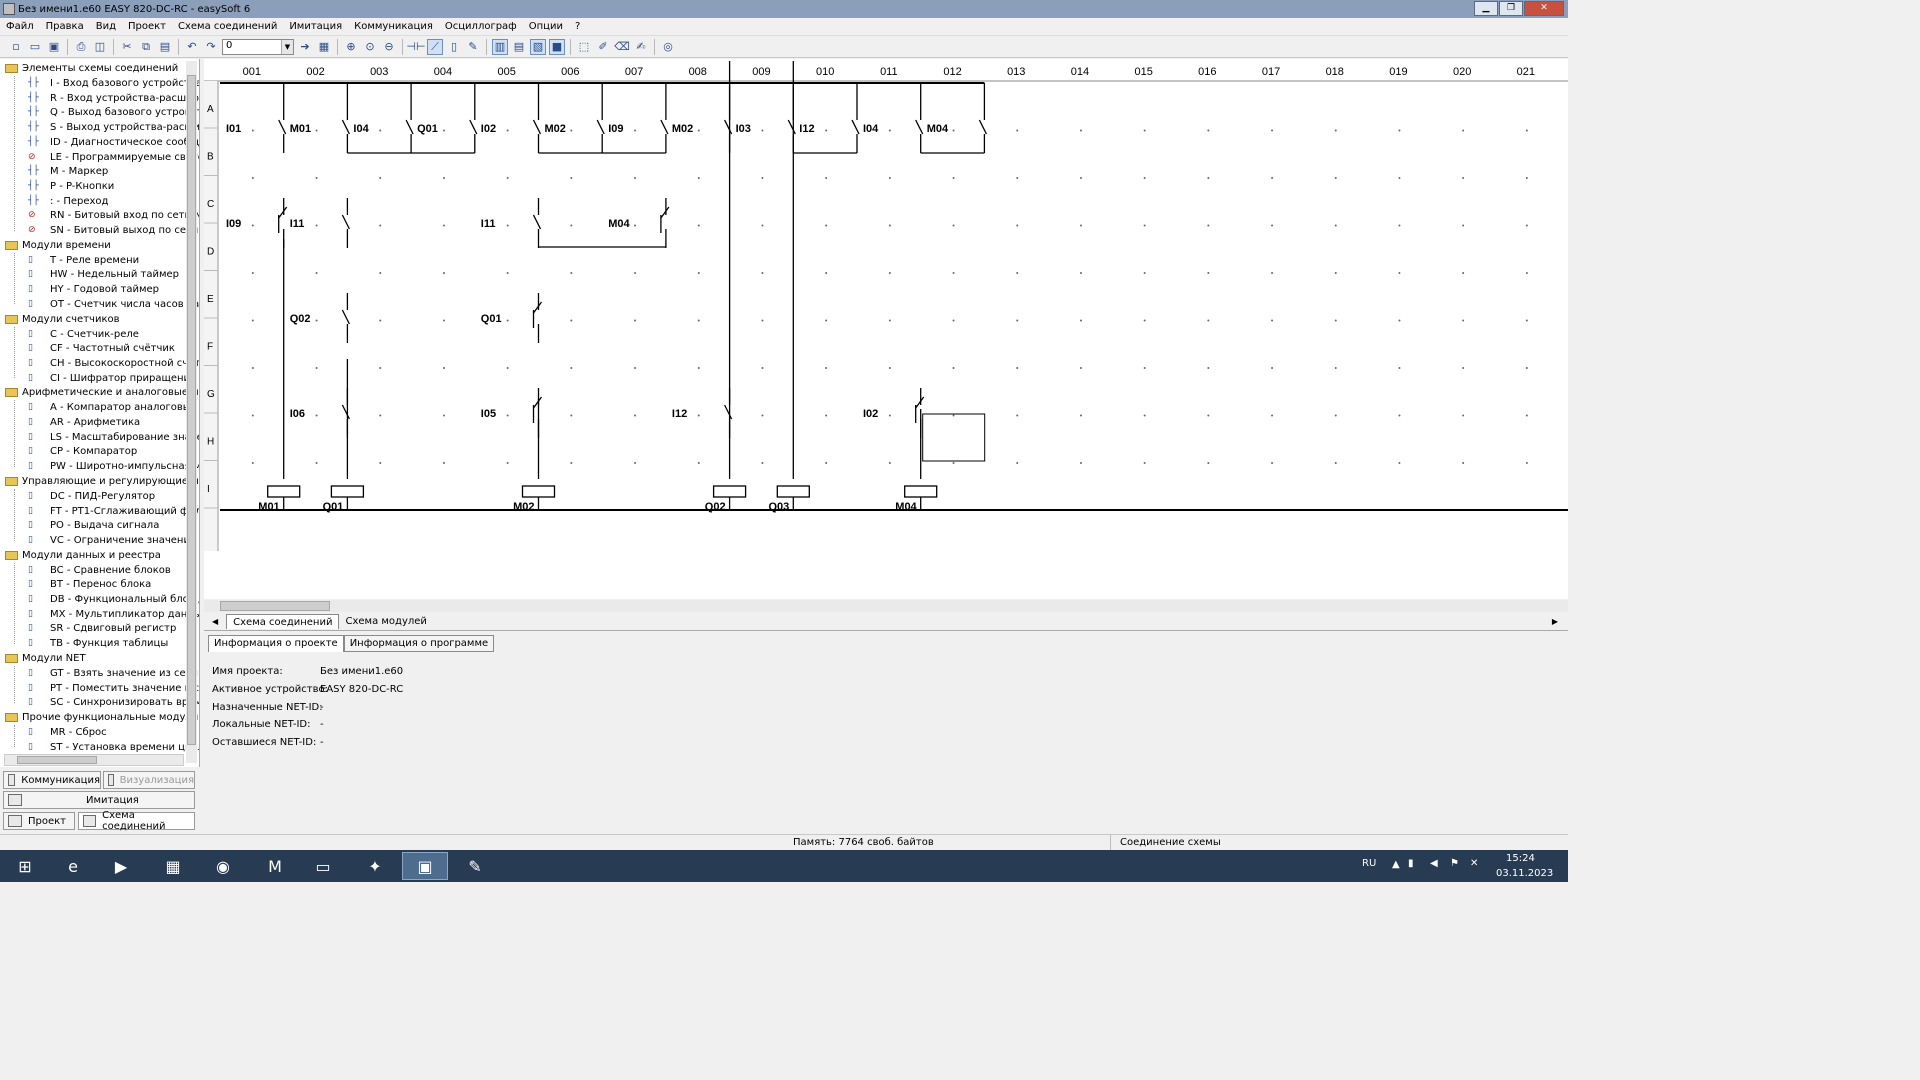  What do you see at coordinates (147, 26) in the screenshot?
I see `menu-project: Проект` at bounding box center [147, 26].